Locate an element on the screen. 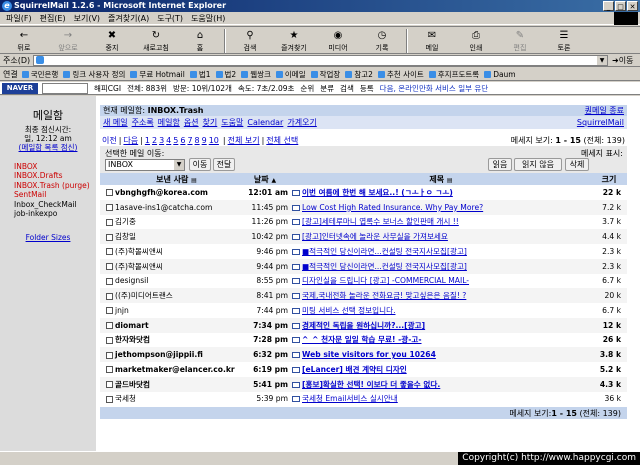 The width and height of the screenshot is (640, 465). link-item: 무료 Hotmail is located at coordinates (157, 74).